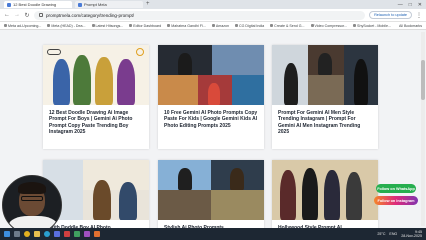 Image resolution: width=426 pixels, height=240 pixels. I want to click on reload-icon: ↻, so click(27, 15).